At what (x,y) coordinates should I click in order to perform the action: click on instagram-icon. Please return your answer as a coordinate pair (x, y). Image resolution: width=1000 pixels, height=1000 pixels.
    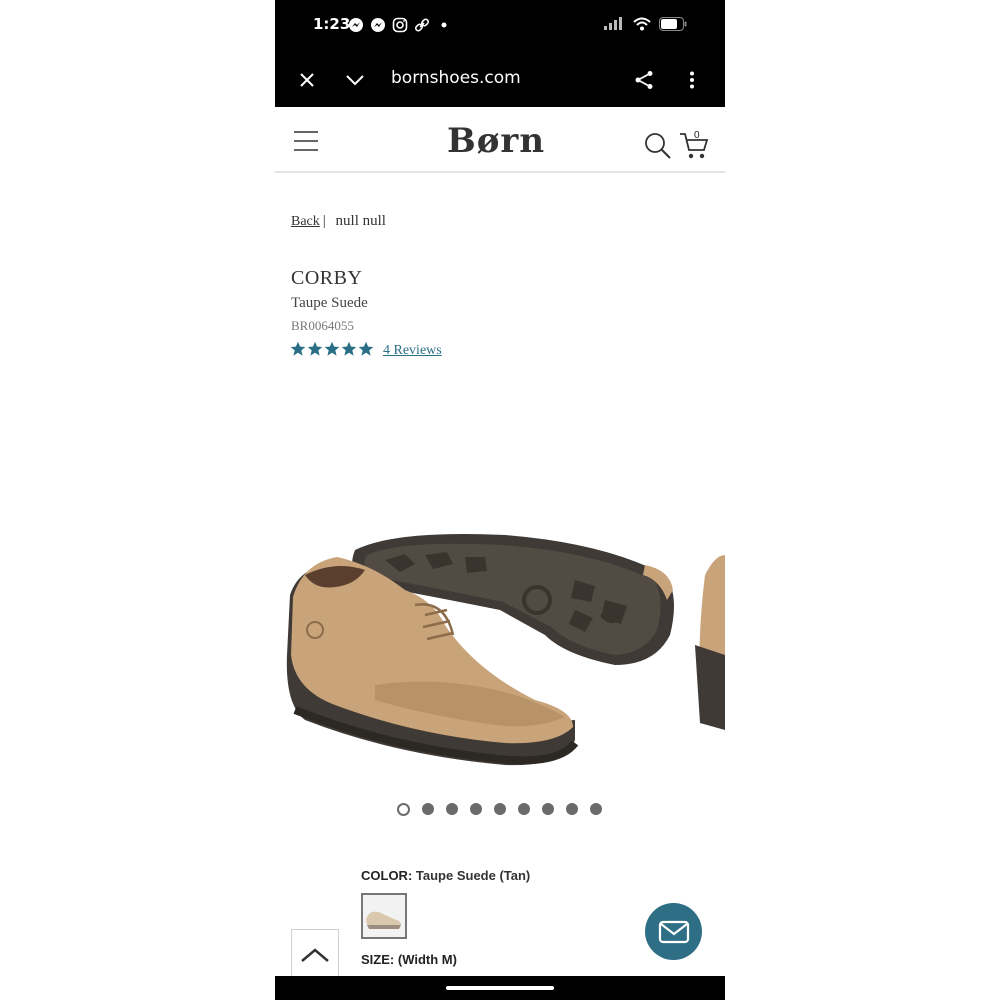
    Looking at the image, I should click on (400, 25).